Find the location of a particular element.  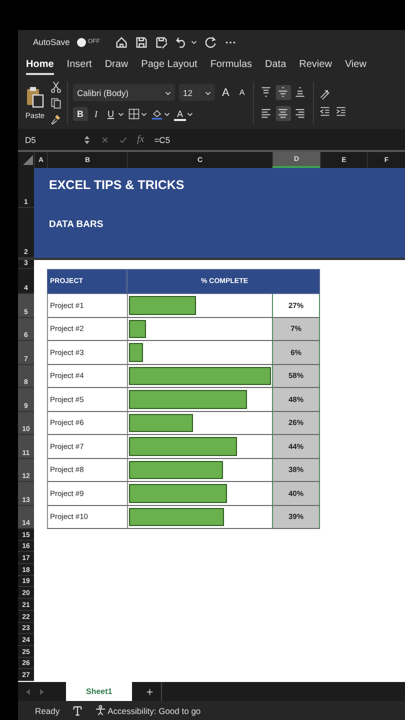

grow-font-button: A is located at coordinates (225, 93).